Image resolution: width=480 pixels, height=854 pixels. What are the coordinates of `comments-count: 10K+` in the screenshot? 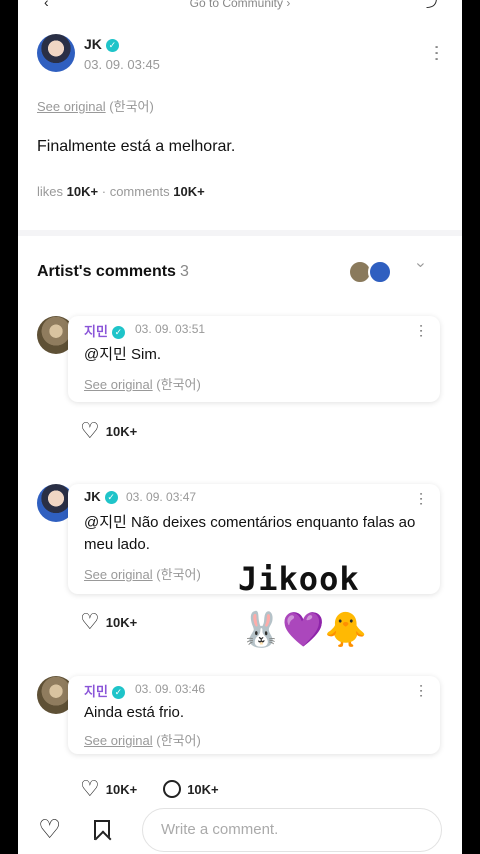 It's located at (189, 191).